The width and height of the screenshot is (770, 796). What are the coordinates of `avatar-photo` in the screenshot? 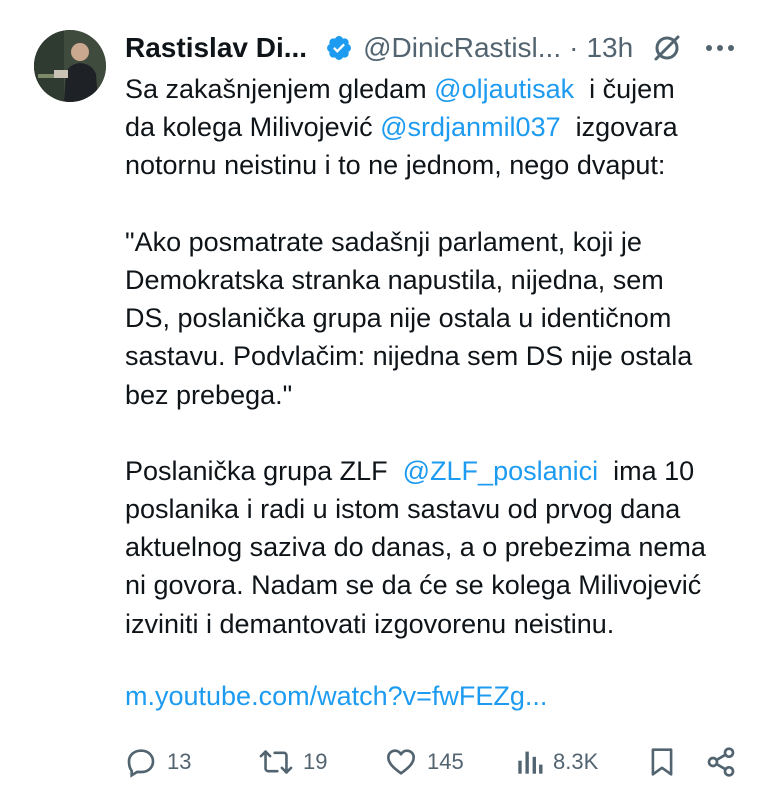 It's located at (70, 66).